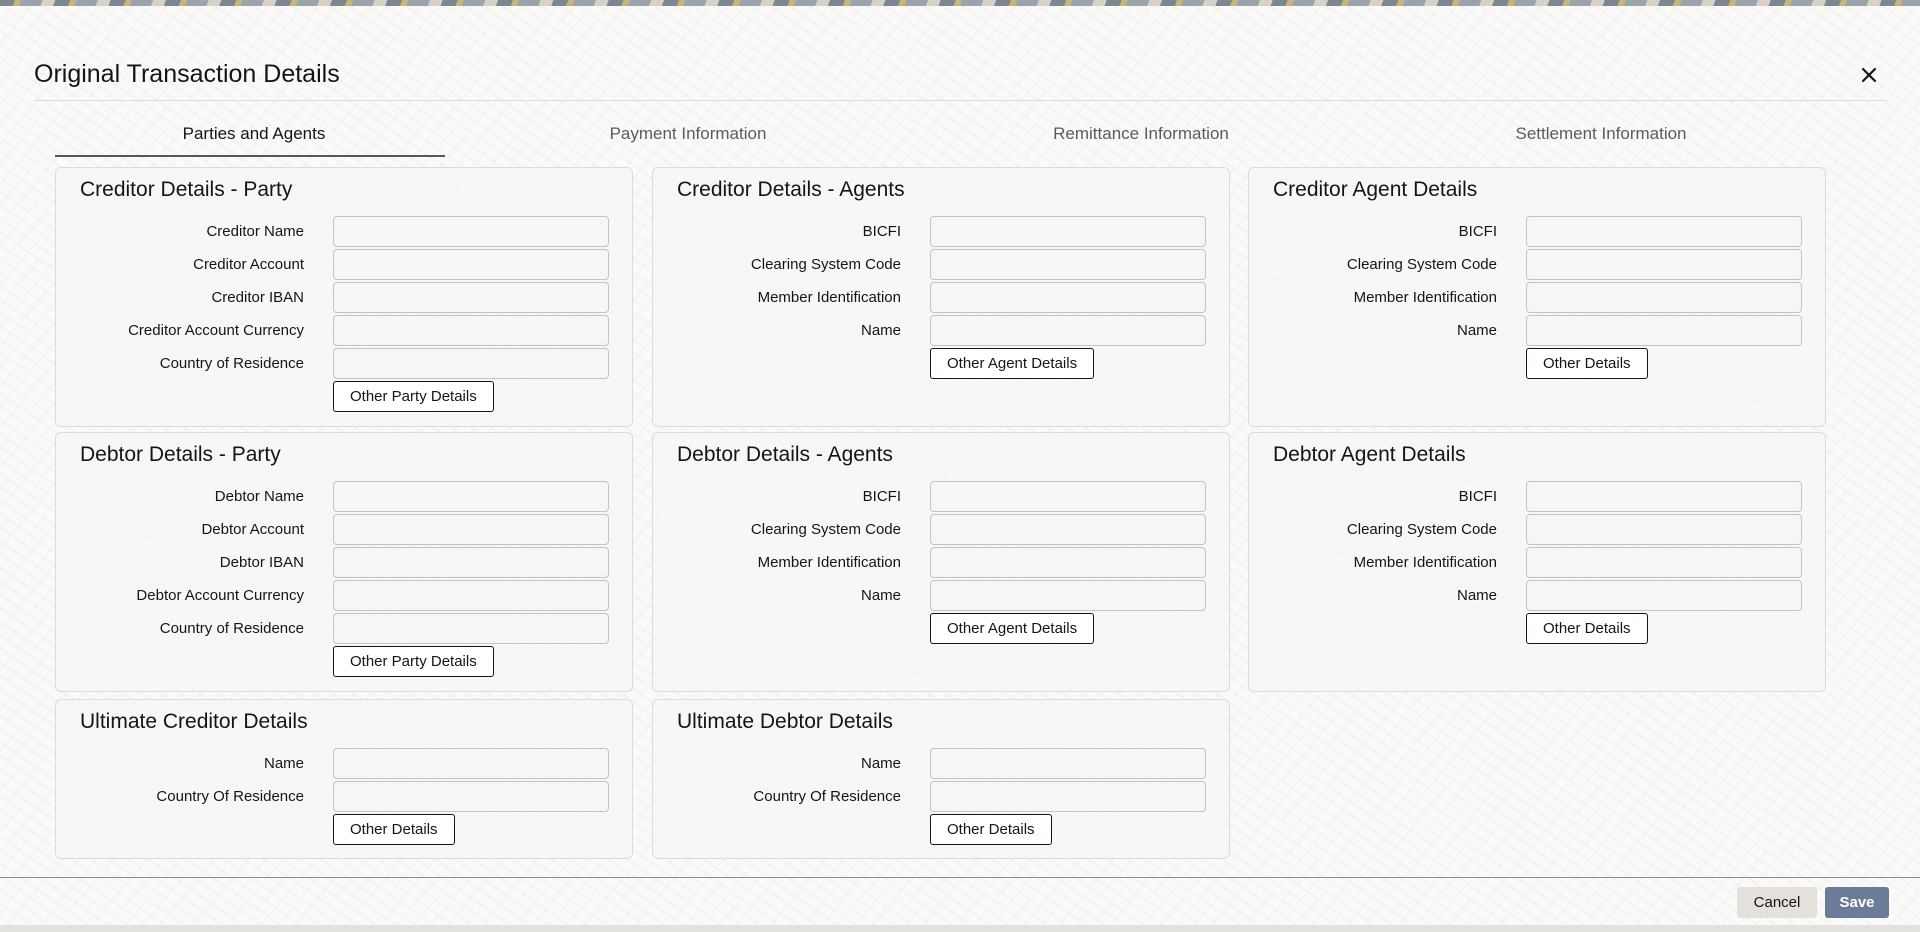 Image resolution: width=1920 pixels, height=932 pixels. I want to click on ultimate-creditor-country-input, so click(471, 796).